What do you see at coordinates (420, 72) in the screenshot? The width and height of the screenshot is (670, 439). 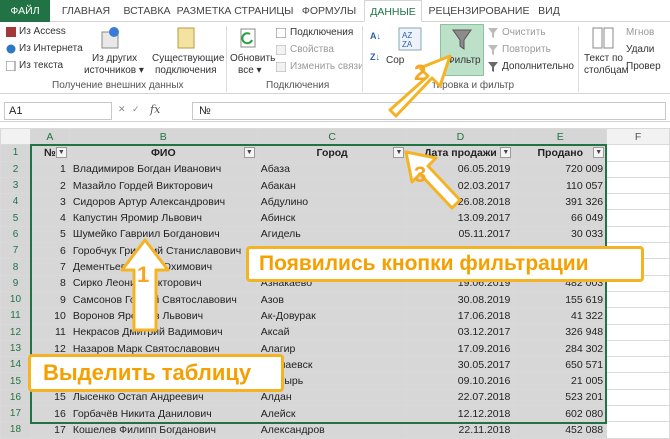 I see `step-2-number: 2` at bounding box center [420, 72].